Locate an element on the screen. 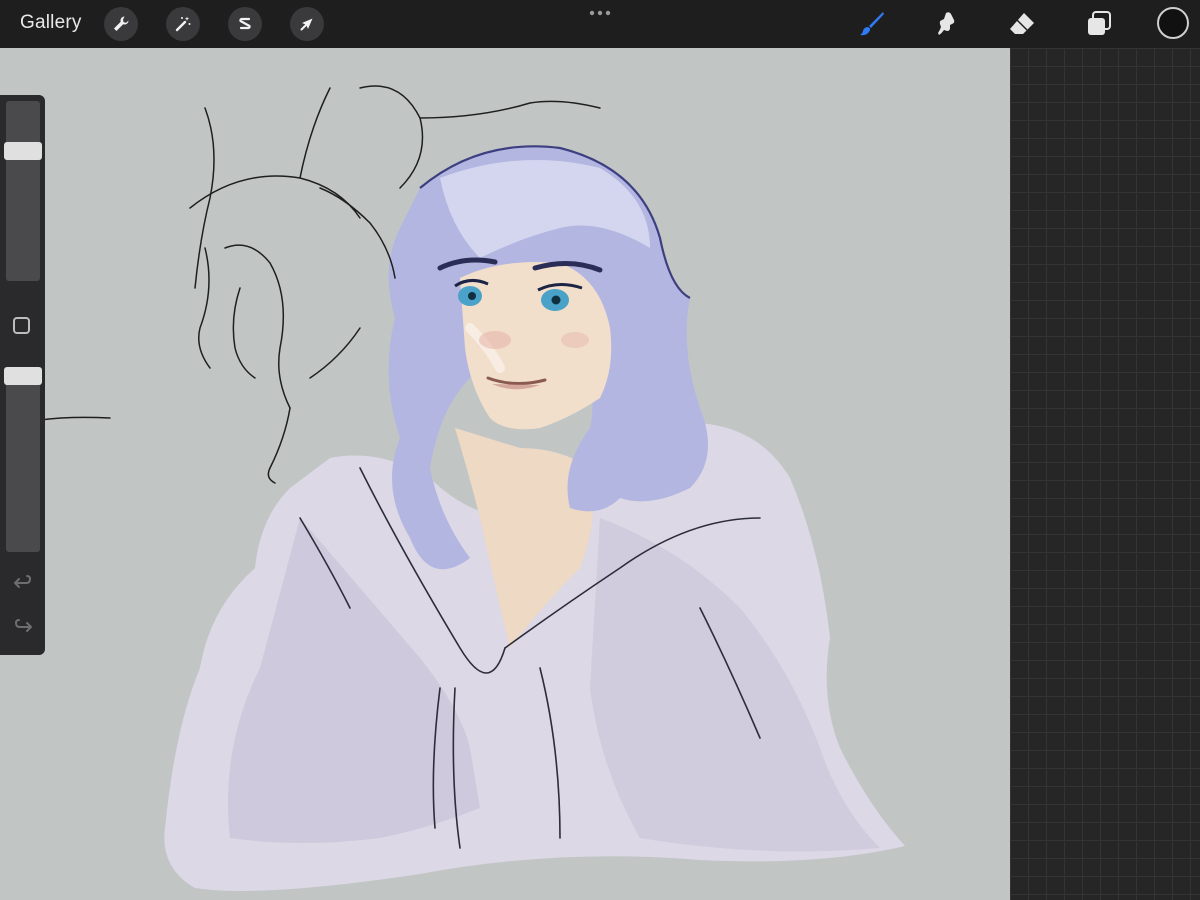 This screenshot has width=1200, height=900. selection-button is located at coordinates (245, 24).